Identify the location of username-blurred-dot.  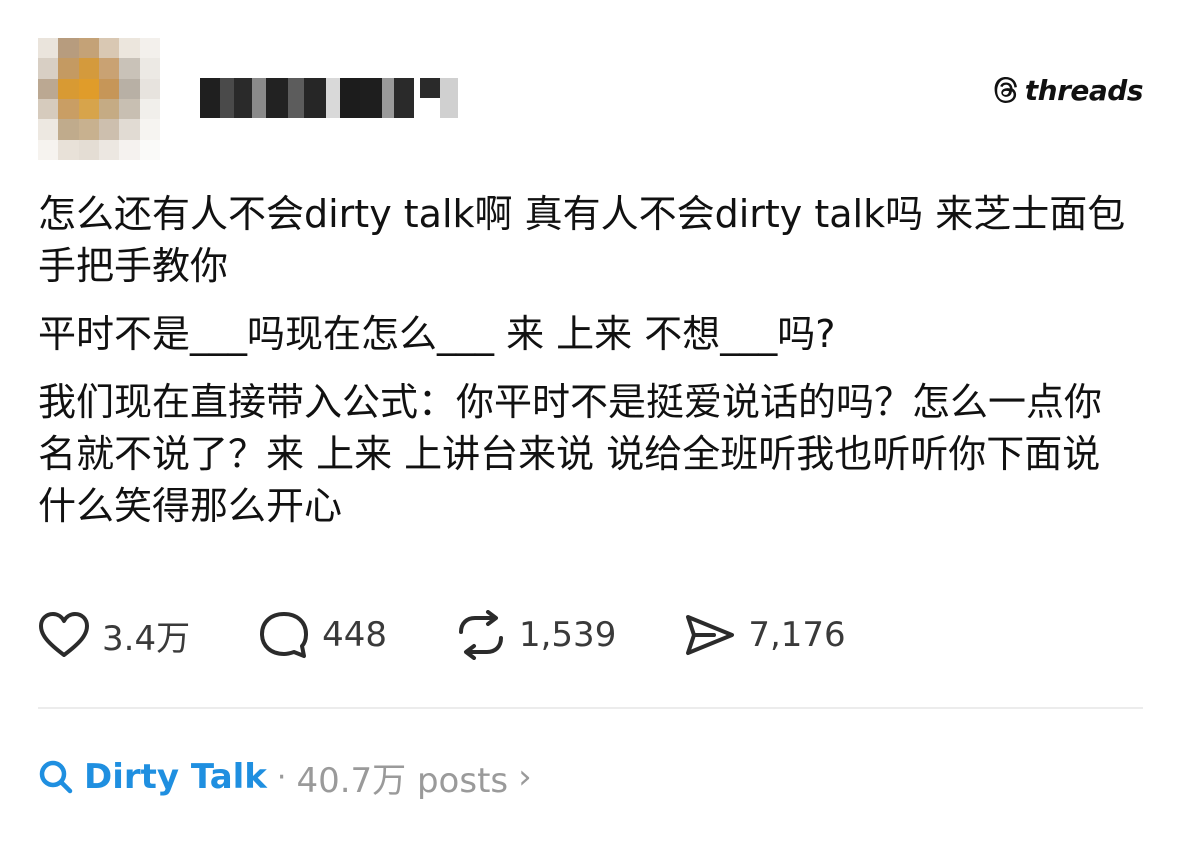
(430, 88).